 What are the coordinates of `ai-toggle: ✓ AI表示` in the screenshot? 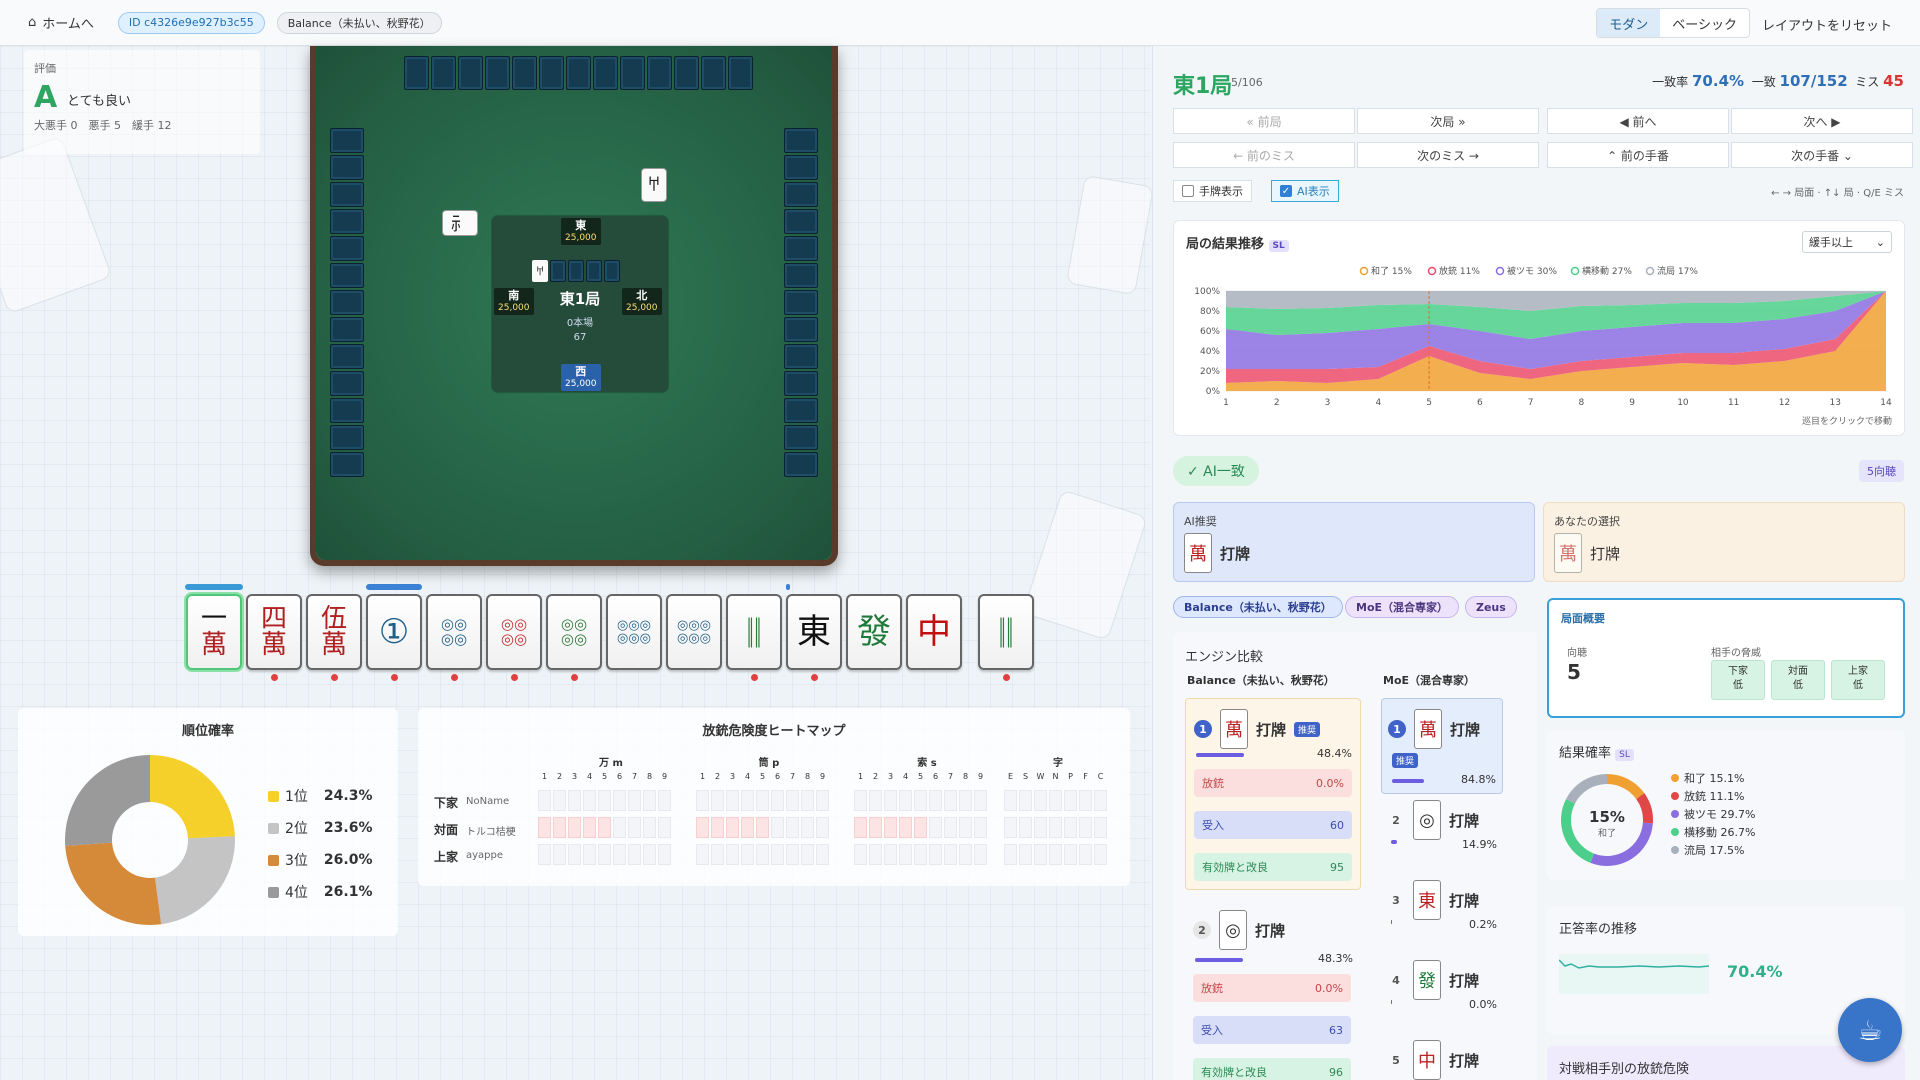 It's located at (1305, 191).